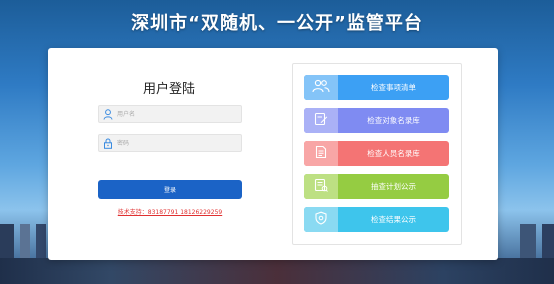 This screenshot has height=284, width=554. What do you see at coordinates (108, 143) in the screenshot?
I see `lock-icon` at bounding box center [108, 143].